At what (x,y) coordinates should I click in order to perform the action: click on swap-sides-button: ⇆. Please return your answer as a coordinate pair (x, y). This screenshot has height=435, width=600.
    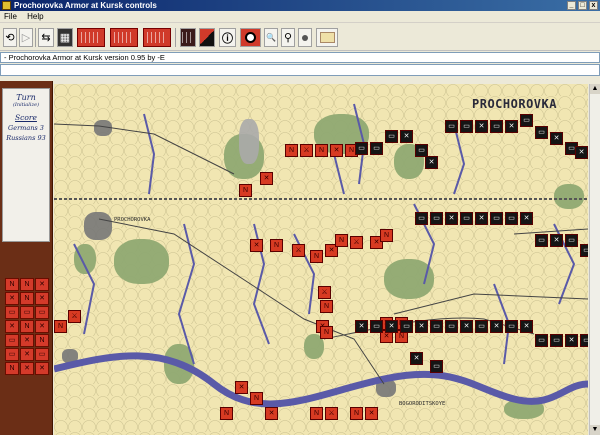
    Looking at the image, I should click on (46, 37).